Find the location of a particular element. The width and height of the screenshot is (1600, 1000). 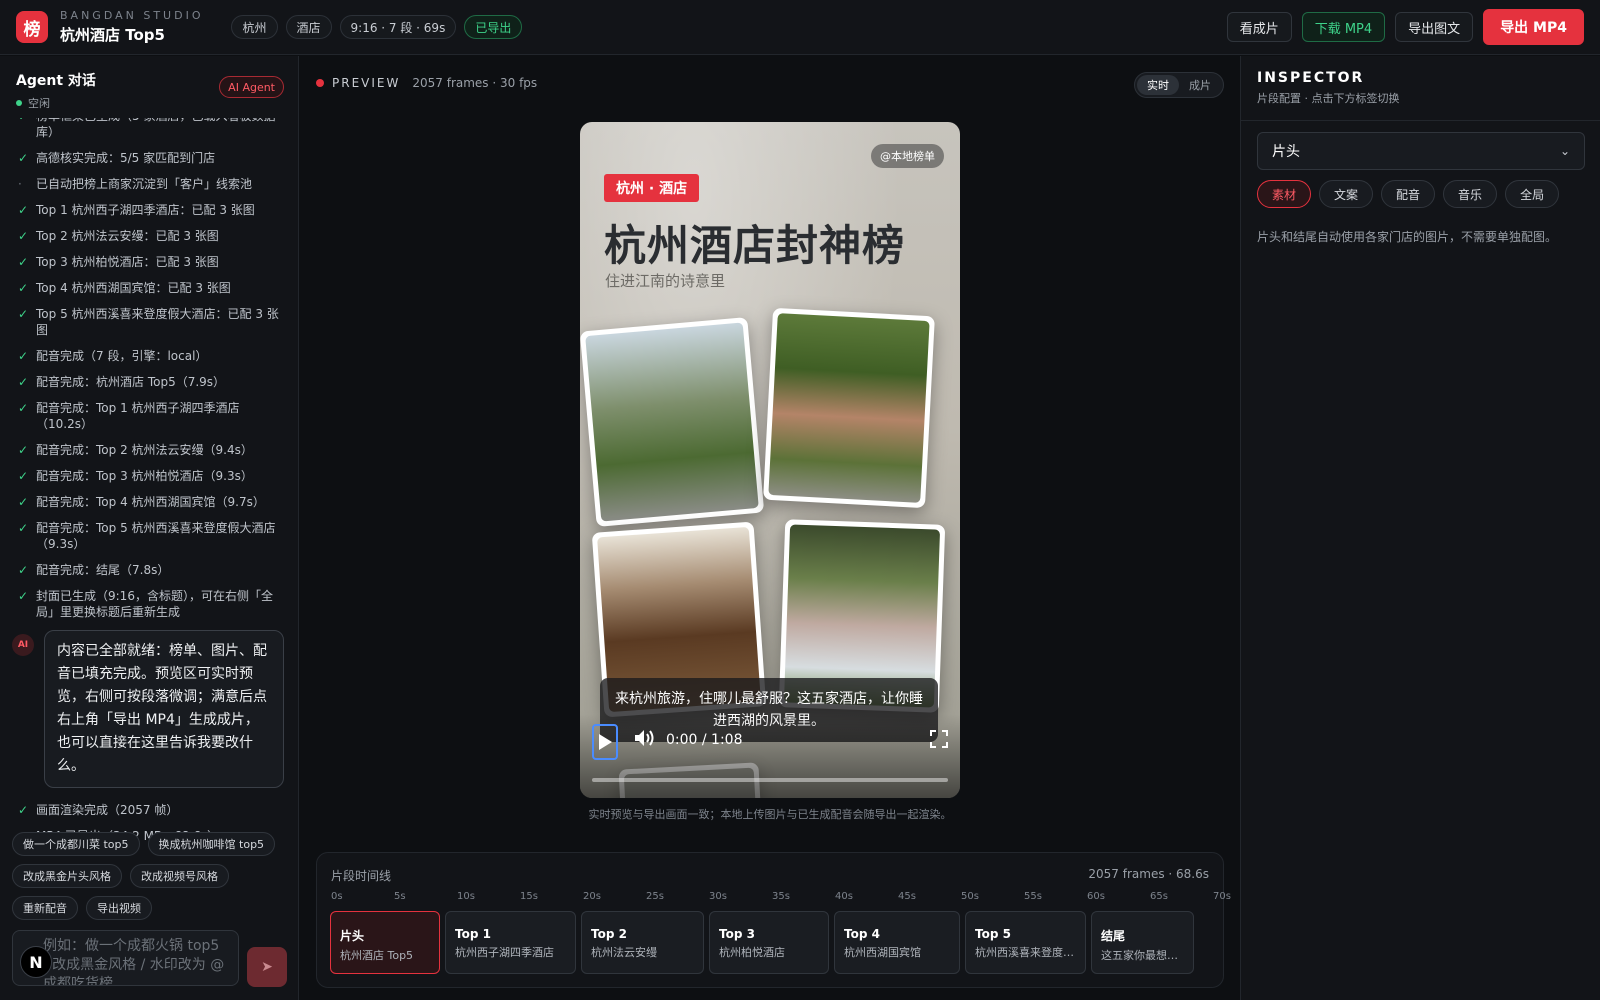

clip-subtitle: 这五家你最想住哪一家 is located at coordinates (1142, 955).